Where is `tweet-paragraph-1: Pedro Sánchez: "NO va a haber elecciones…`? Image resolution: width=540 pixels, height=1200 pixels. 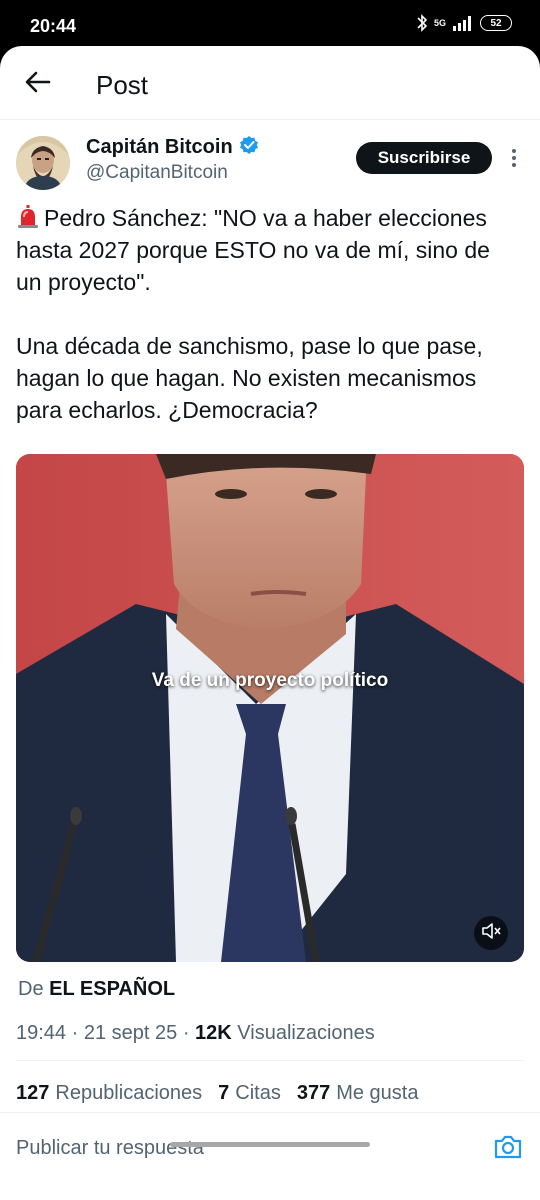
tweet-paragraph-1: Pedro Sánchez: "NO va a haber elecciones… is located at coordinates (266, 250).